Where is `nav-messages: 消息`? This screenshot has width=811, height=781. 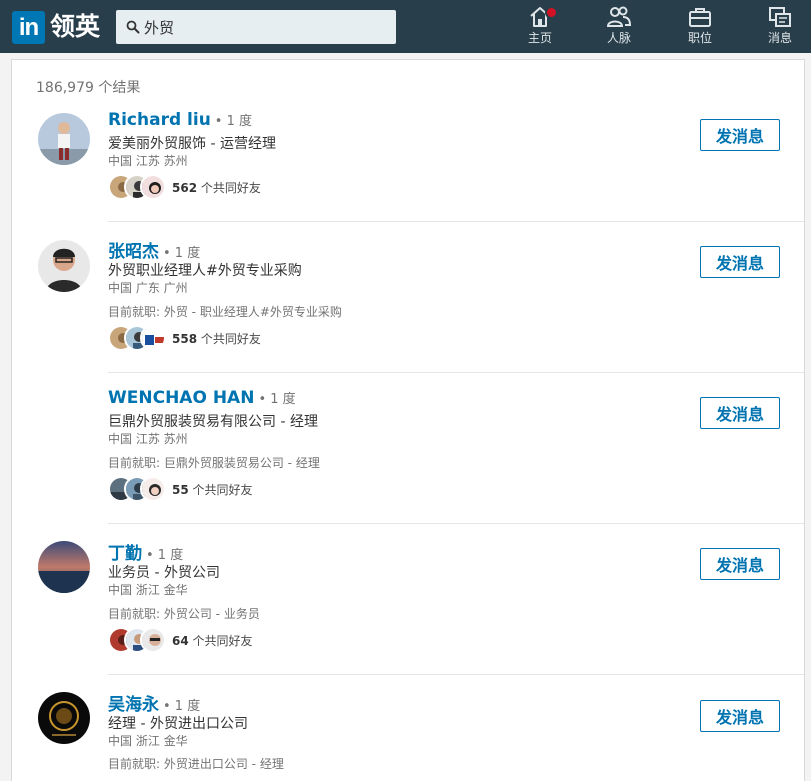 nav-messages: 消息 is located at coordinates (780, 28).